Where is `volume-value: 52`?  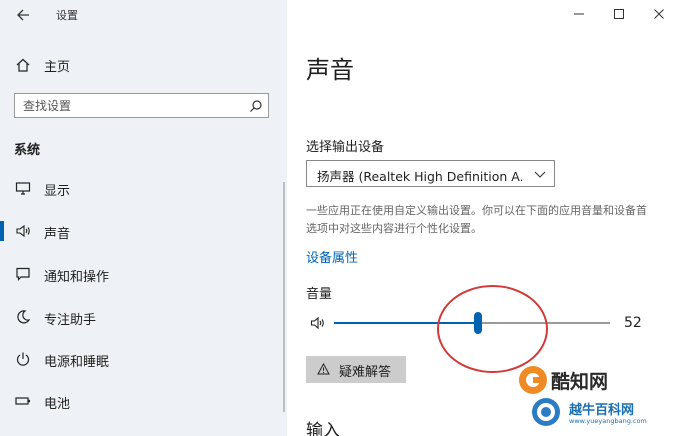 volume-value: 52 is located at coordinates (633, 323).